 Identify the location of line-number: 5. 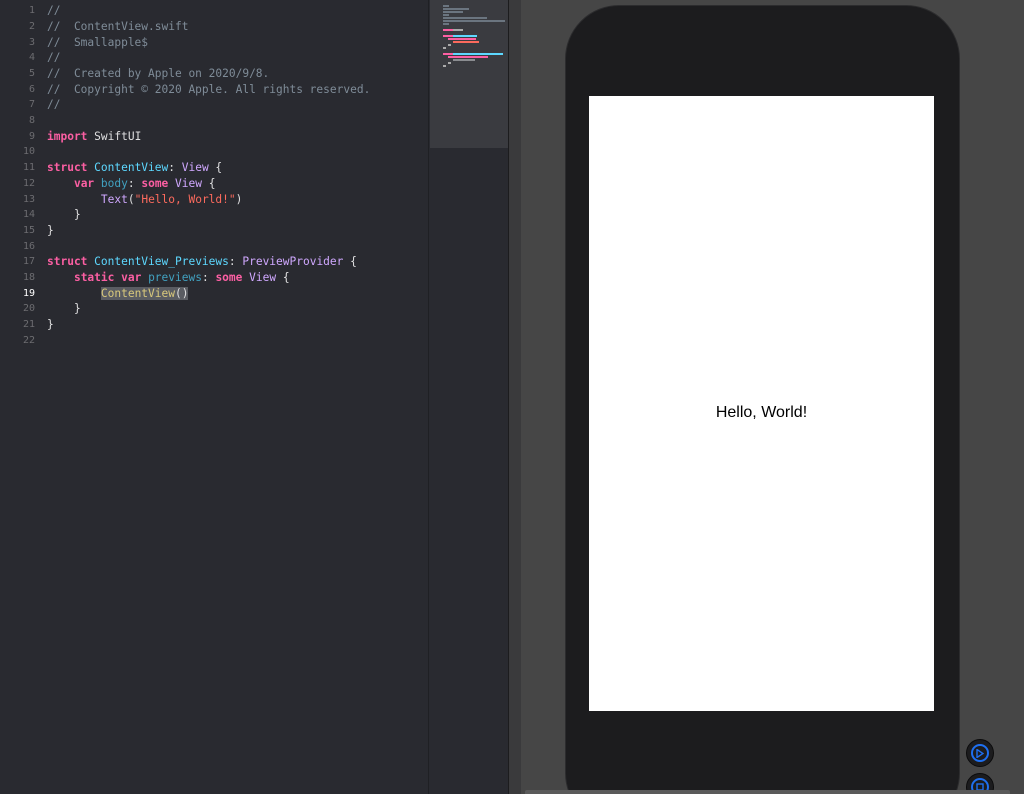
(31, 73).